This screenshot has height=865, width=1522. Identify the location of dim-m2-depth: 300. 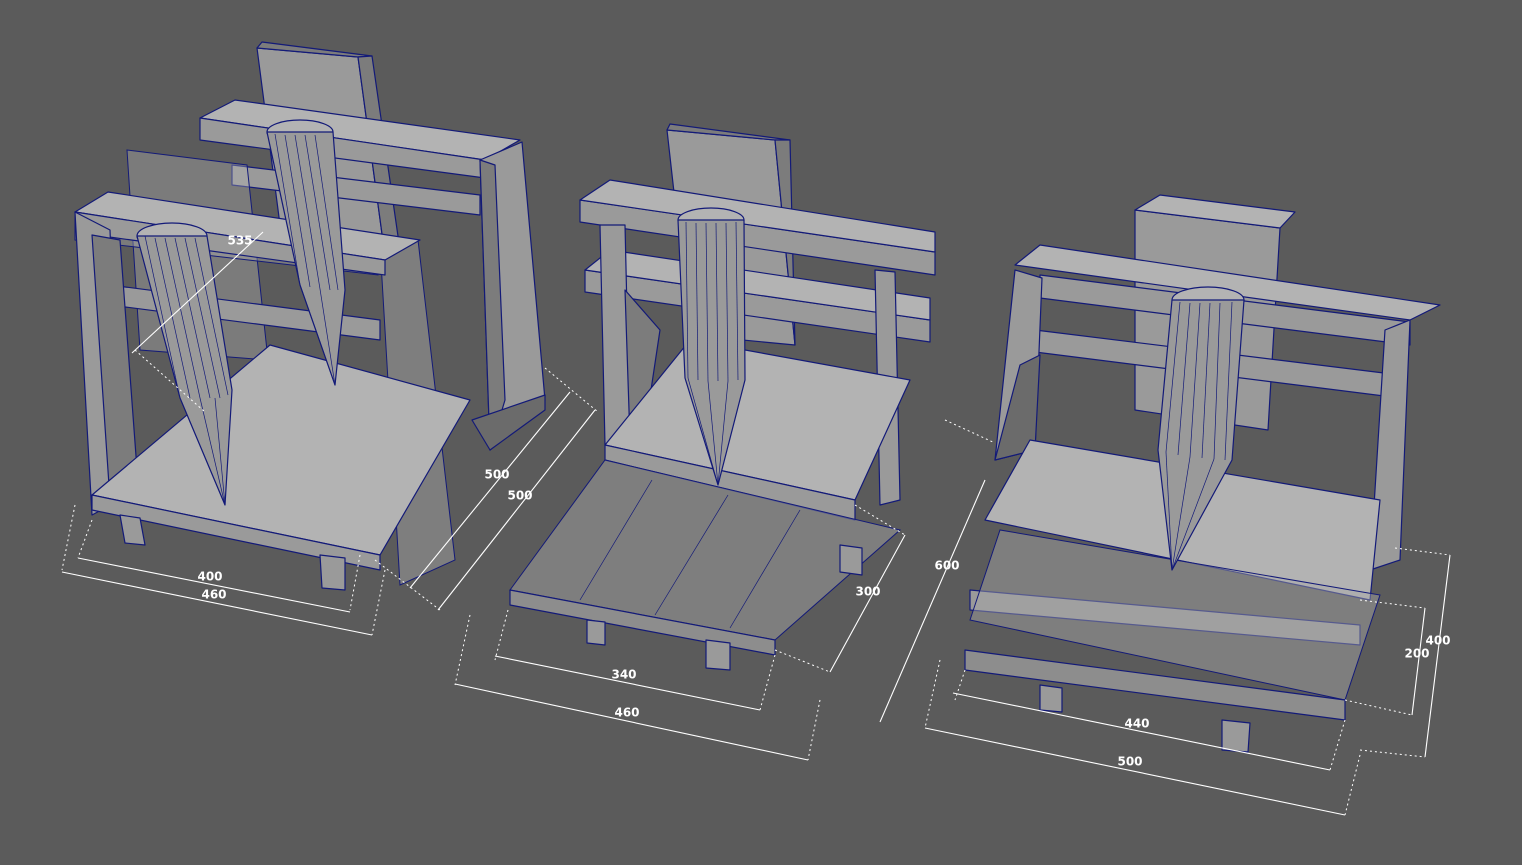
(867, 592).